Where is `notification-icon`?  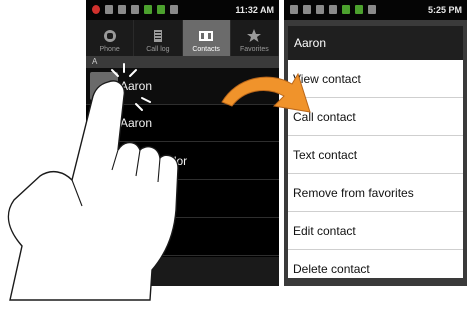
notification-icon is located at coordinates (96, 9).